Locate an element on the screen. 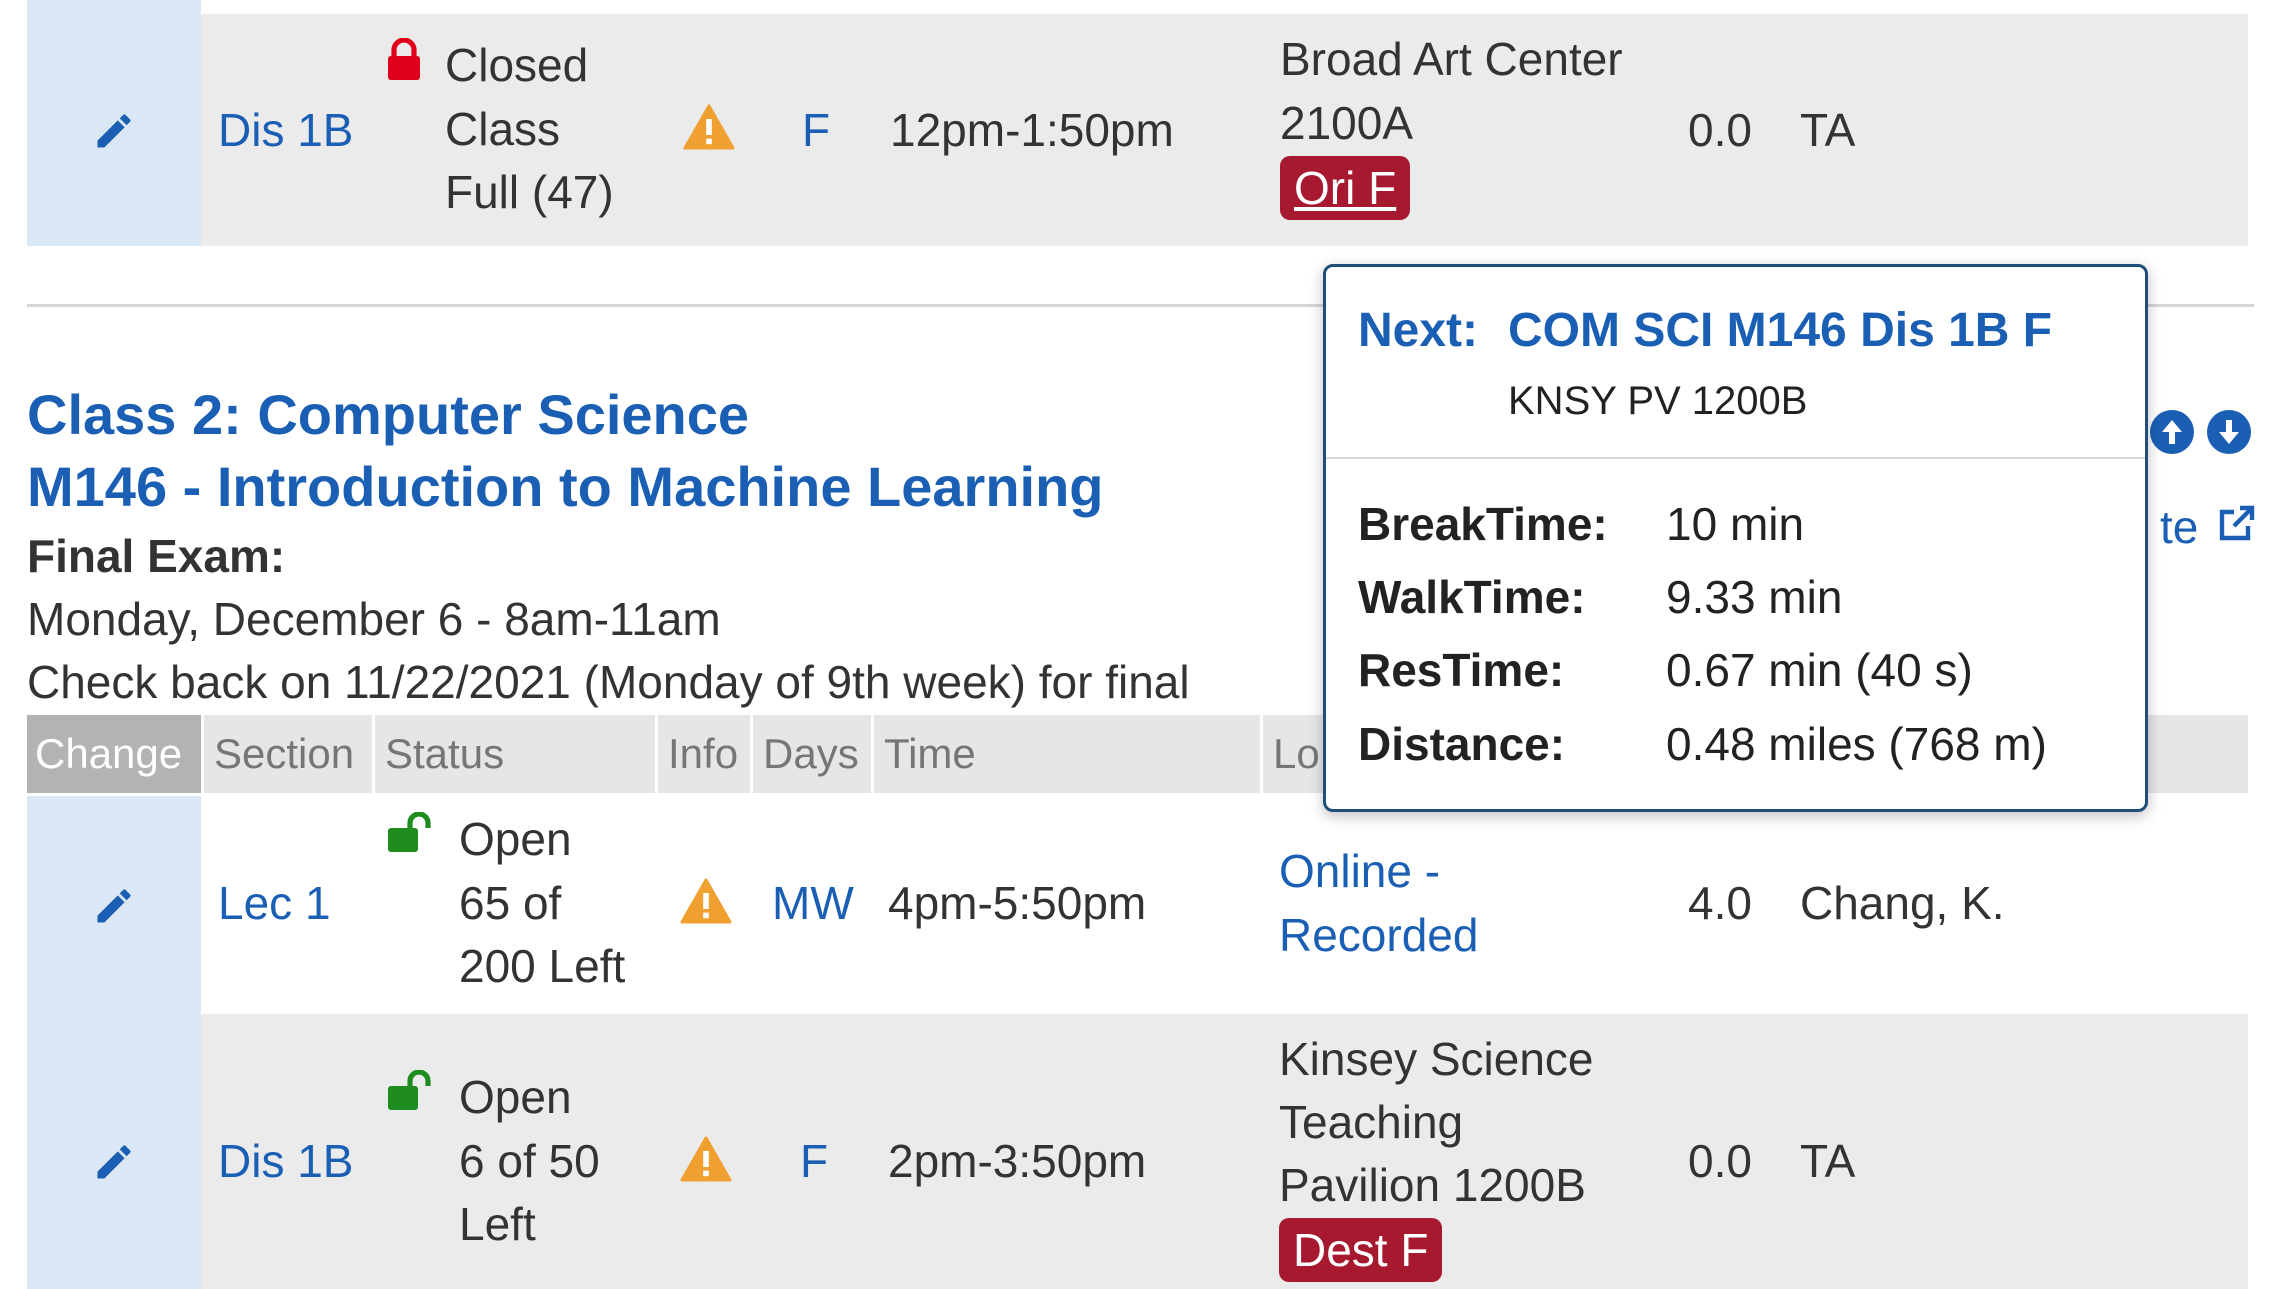 Image resolution: width=2278 pixels, height=1289 pixels. units-text: 4.0 is located at coordinates (1720, 903).